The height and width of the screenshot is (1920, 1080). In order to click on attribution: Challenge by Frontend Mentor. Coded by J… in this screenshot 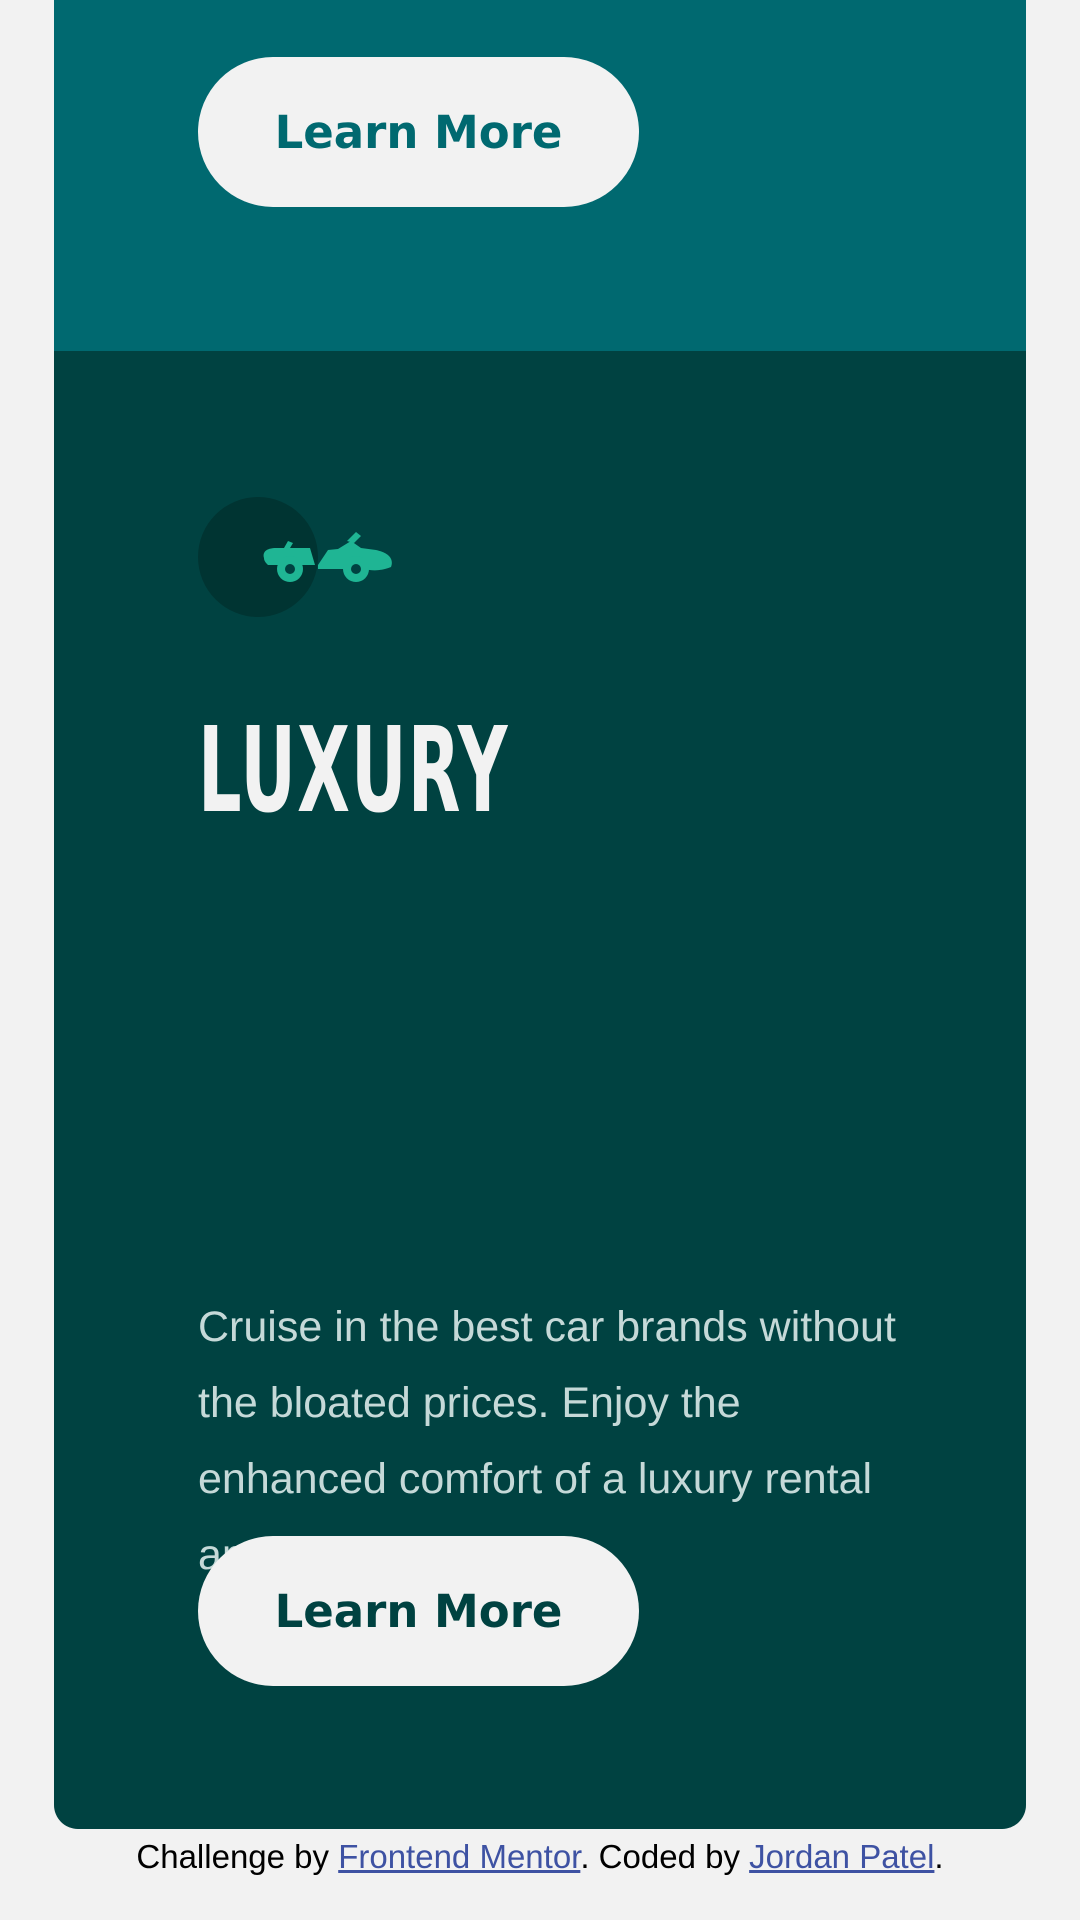, I will do `click(540, 1857)`.